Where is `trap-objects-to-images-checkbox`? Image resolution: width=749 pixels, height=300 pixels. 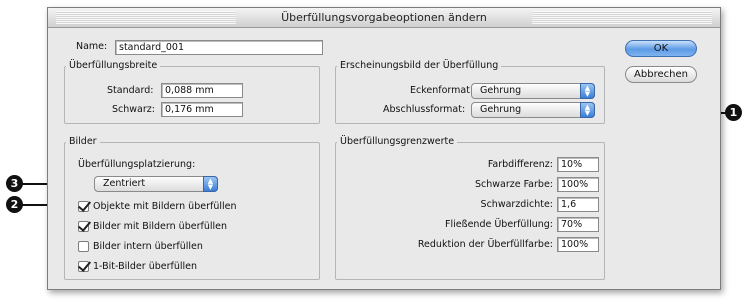 trap-objects-to-images-checkbox is located at coordinates (83, 206).